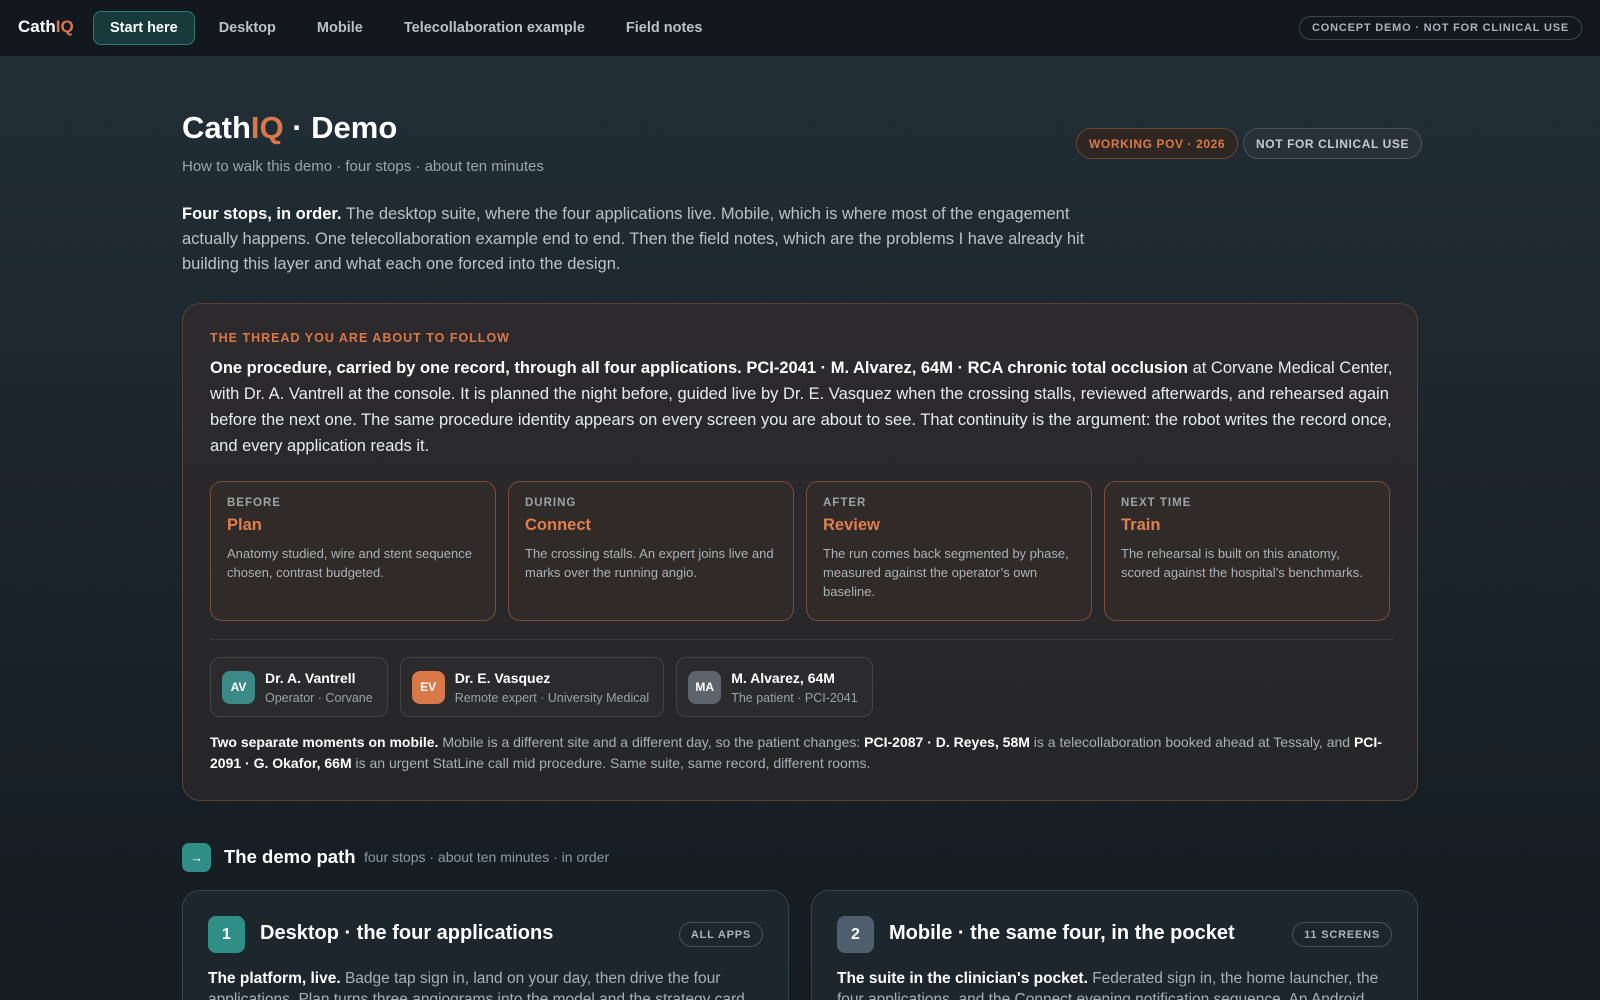 The image size is (1600, 1000). What do you see at coordinates (64, 26) in the screenshot?
I see `brand-suffix: IQ` at bounding box center [64, 26].